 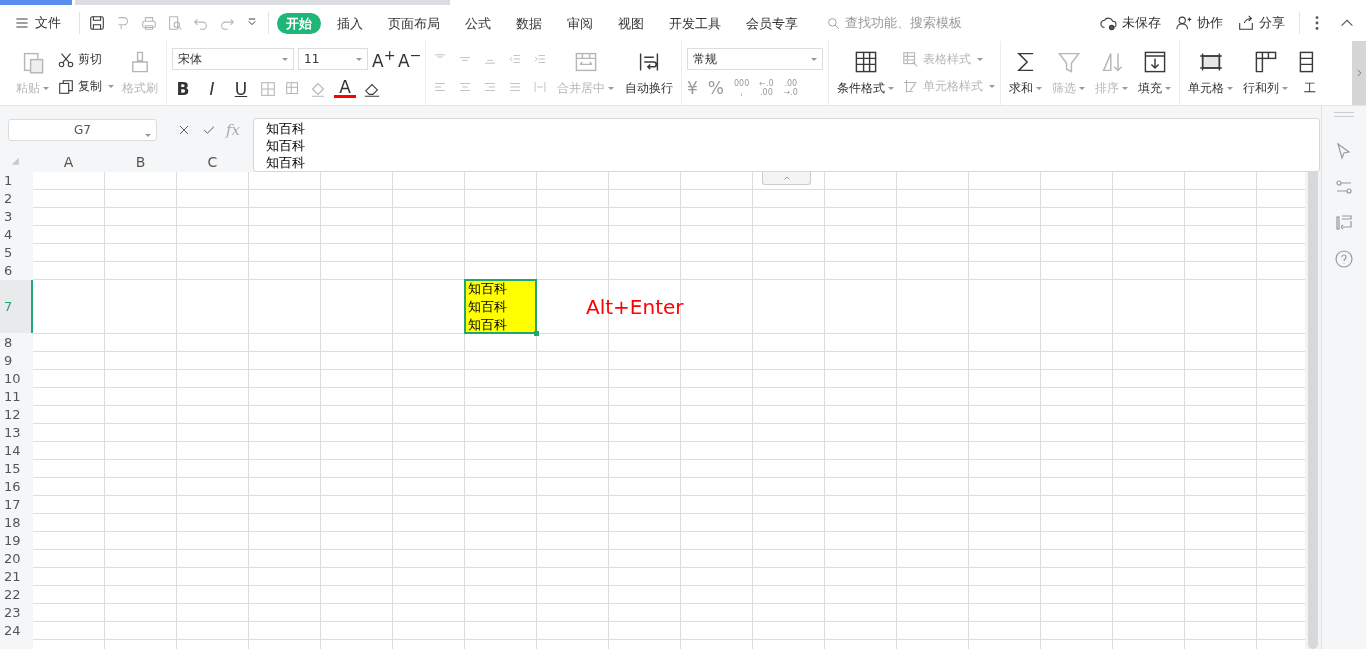 What do you see at coordinates (212, 88) in the screenshot?
I see `italic-button: I` at bounding box center [212, 88].